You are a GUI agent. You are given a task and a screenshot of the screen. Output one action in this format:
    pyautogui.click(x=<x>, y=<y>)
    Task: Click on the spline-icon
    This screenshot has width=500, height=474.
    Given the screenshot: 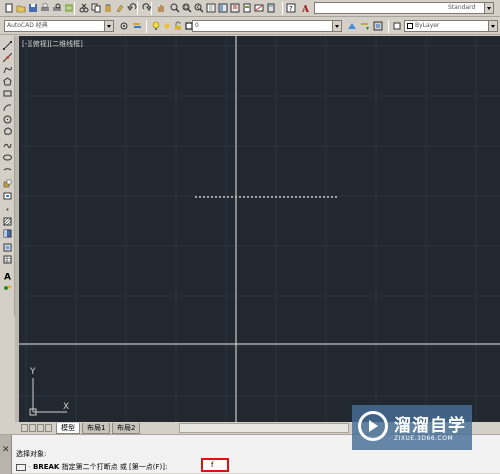 What is the action you would take?
    pyautogui.click(x=7, y=145)
    